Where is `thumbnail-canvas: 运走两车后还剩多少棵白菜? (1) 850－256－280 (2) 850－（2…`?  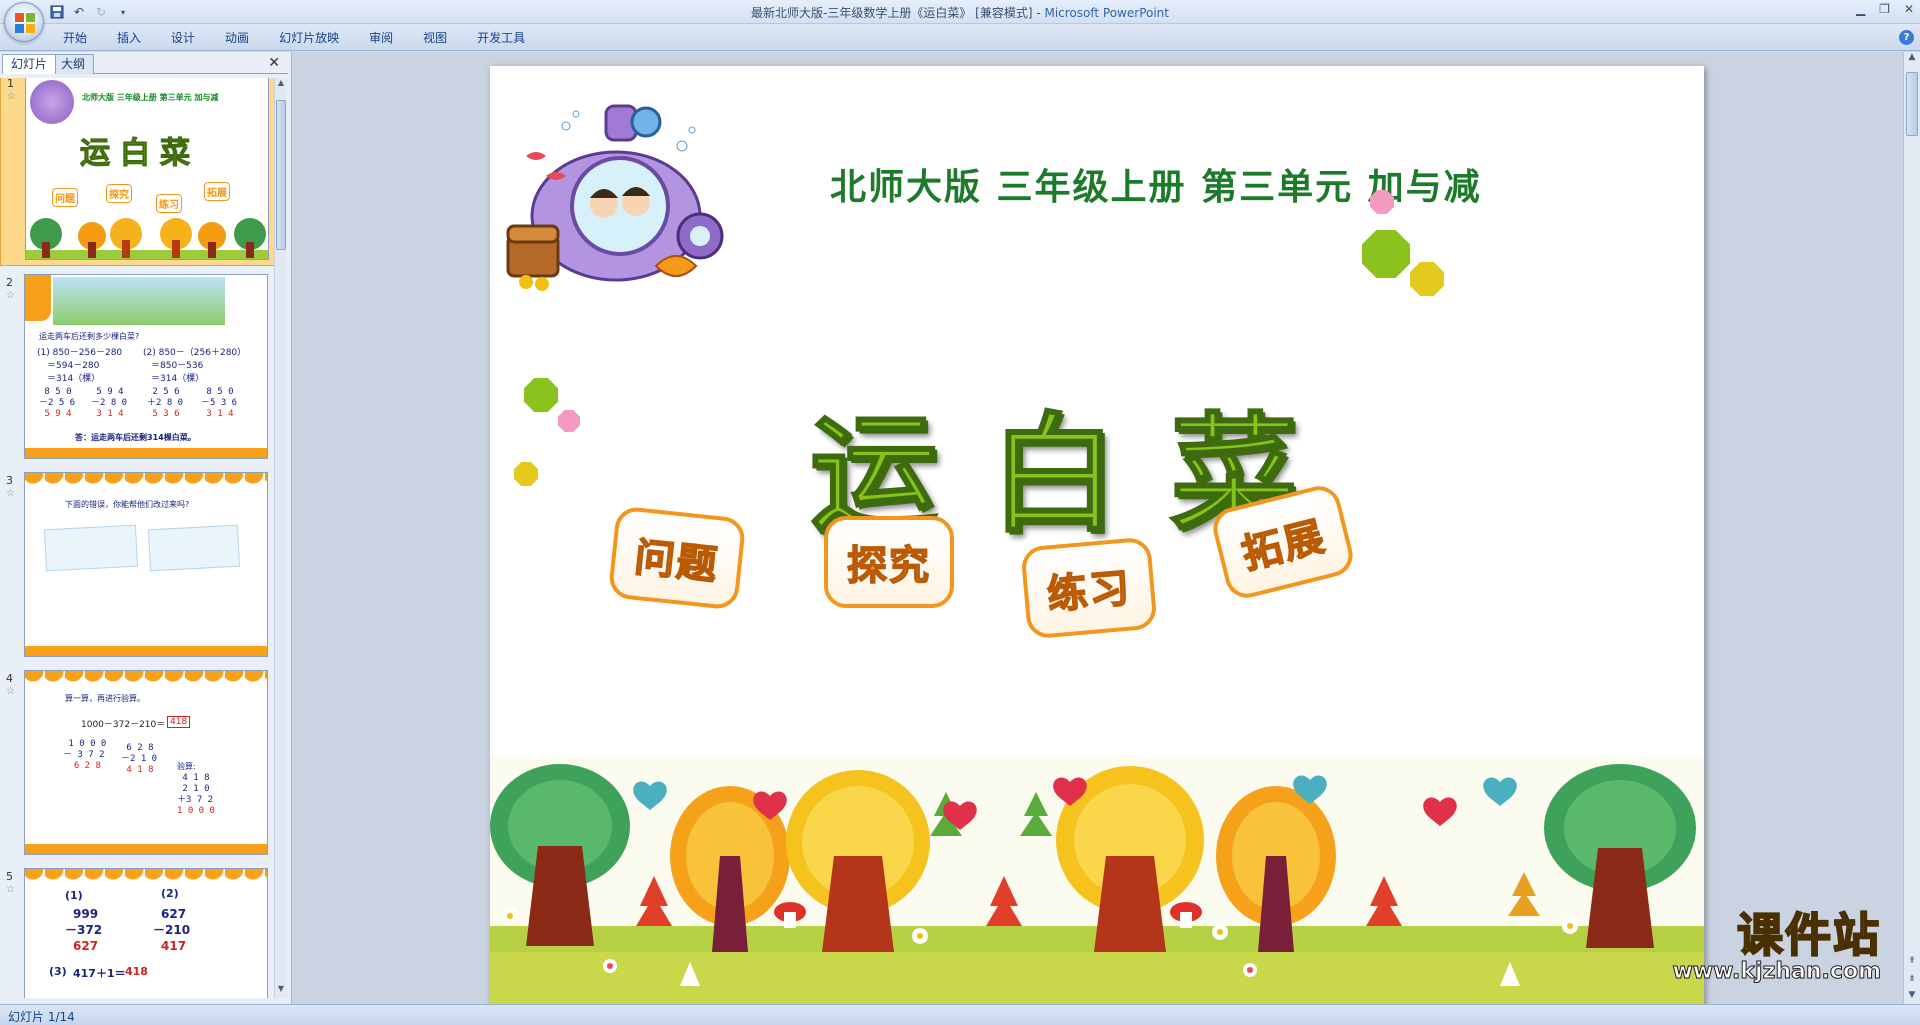
thumbnail-canvas: 运走两车后还剩多少棵白菜? (1) 850－256－280 (2) 850－（2… is located at coordinates (146, 366).